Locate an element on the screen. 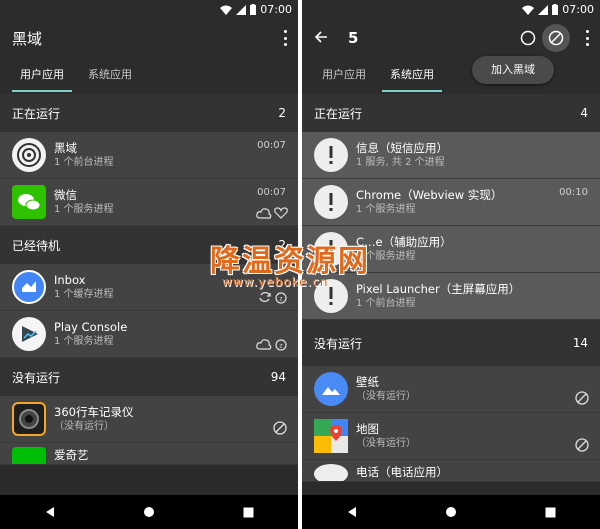  brevent-app-icon is located at coordinates (29, 155).